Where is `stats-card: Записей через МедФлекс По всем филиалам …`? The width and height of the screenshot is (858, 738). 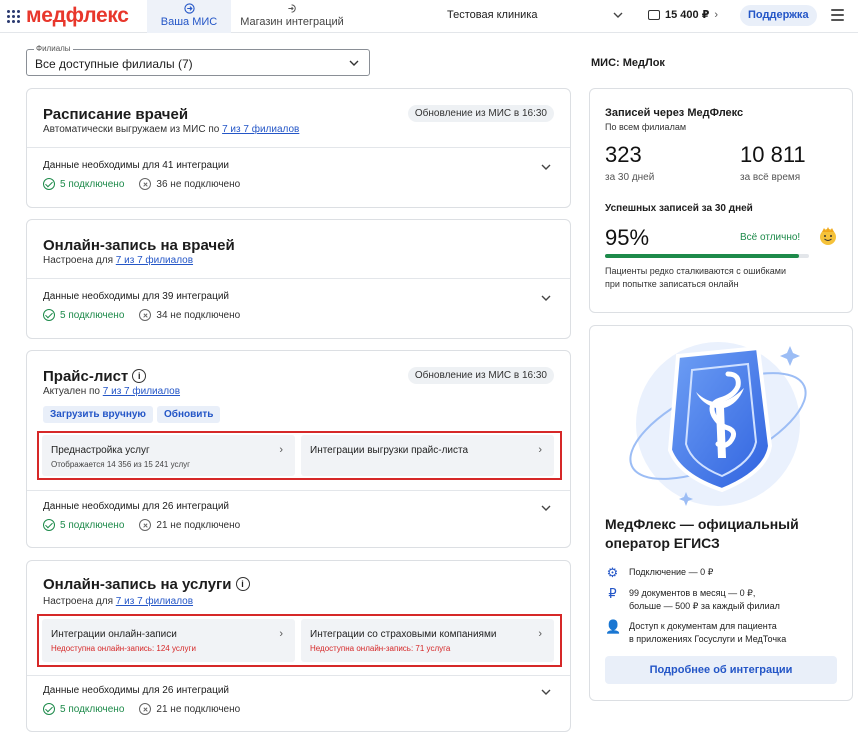 stats-card: Записей через МедФлекс По всем филиалам … is located at coordinates (721, 200).